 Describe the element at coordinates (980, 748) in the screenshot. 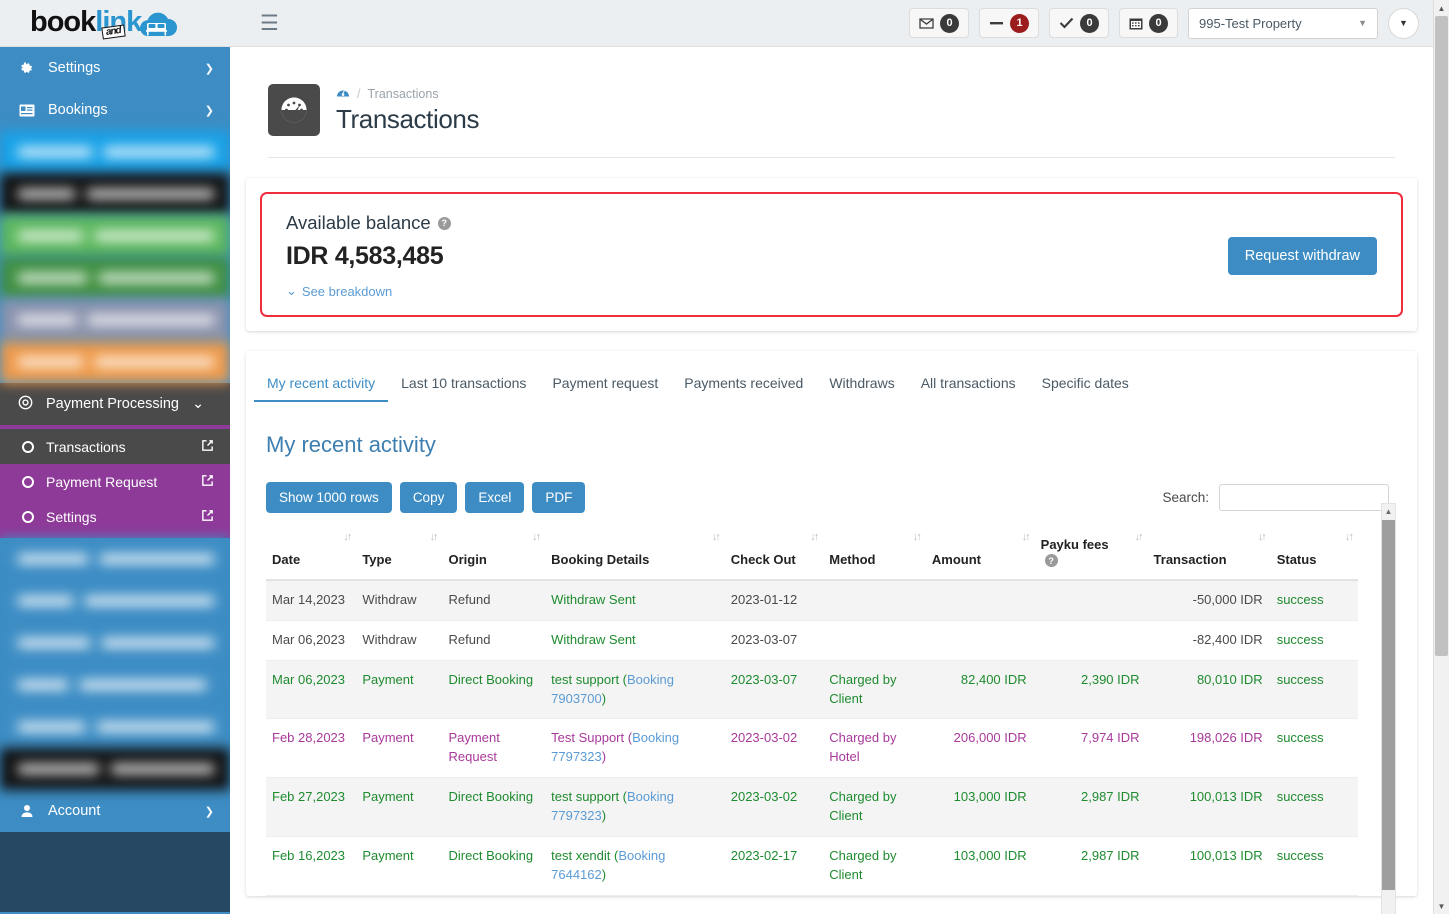

I see `cell-amount: 206,000 IDR` at that location.